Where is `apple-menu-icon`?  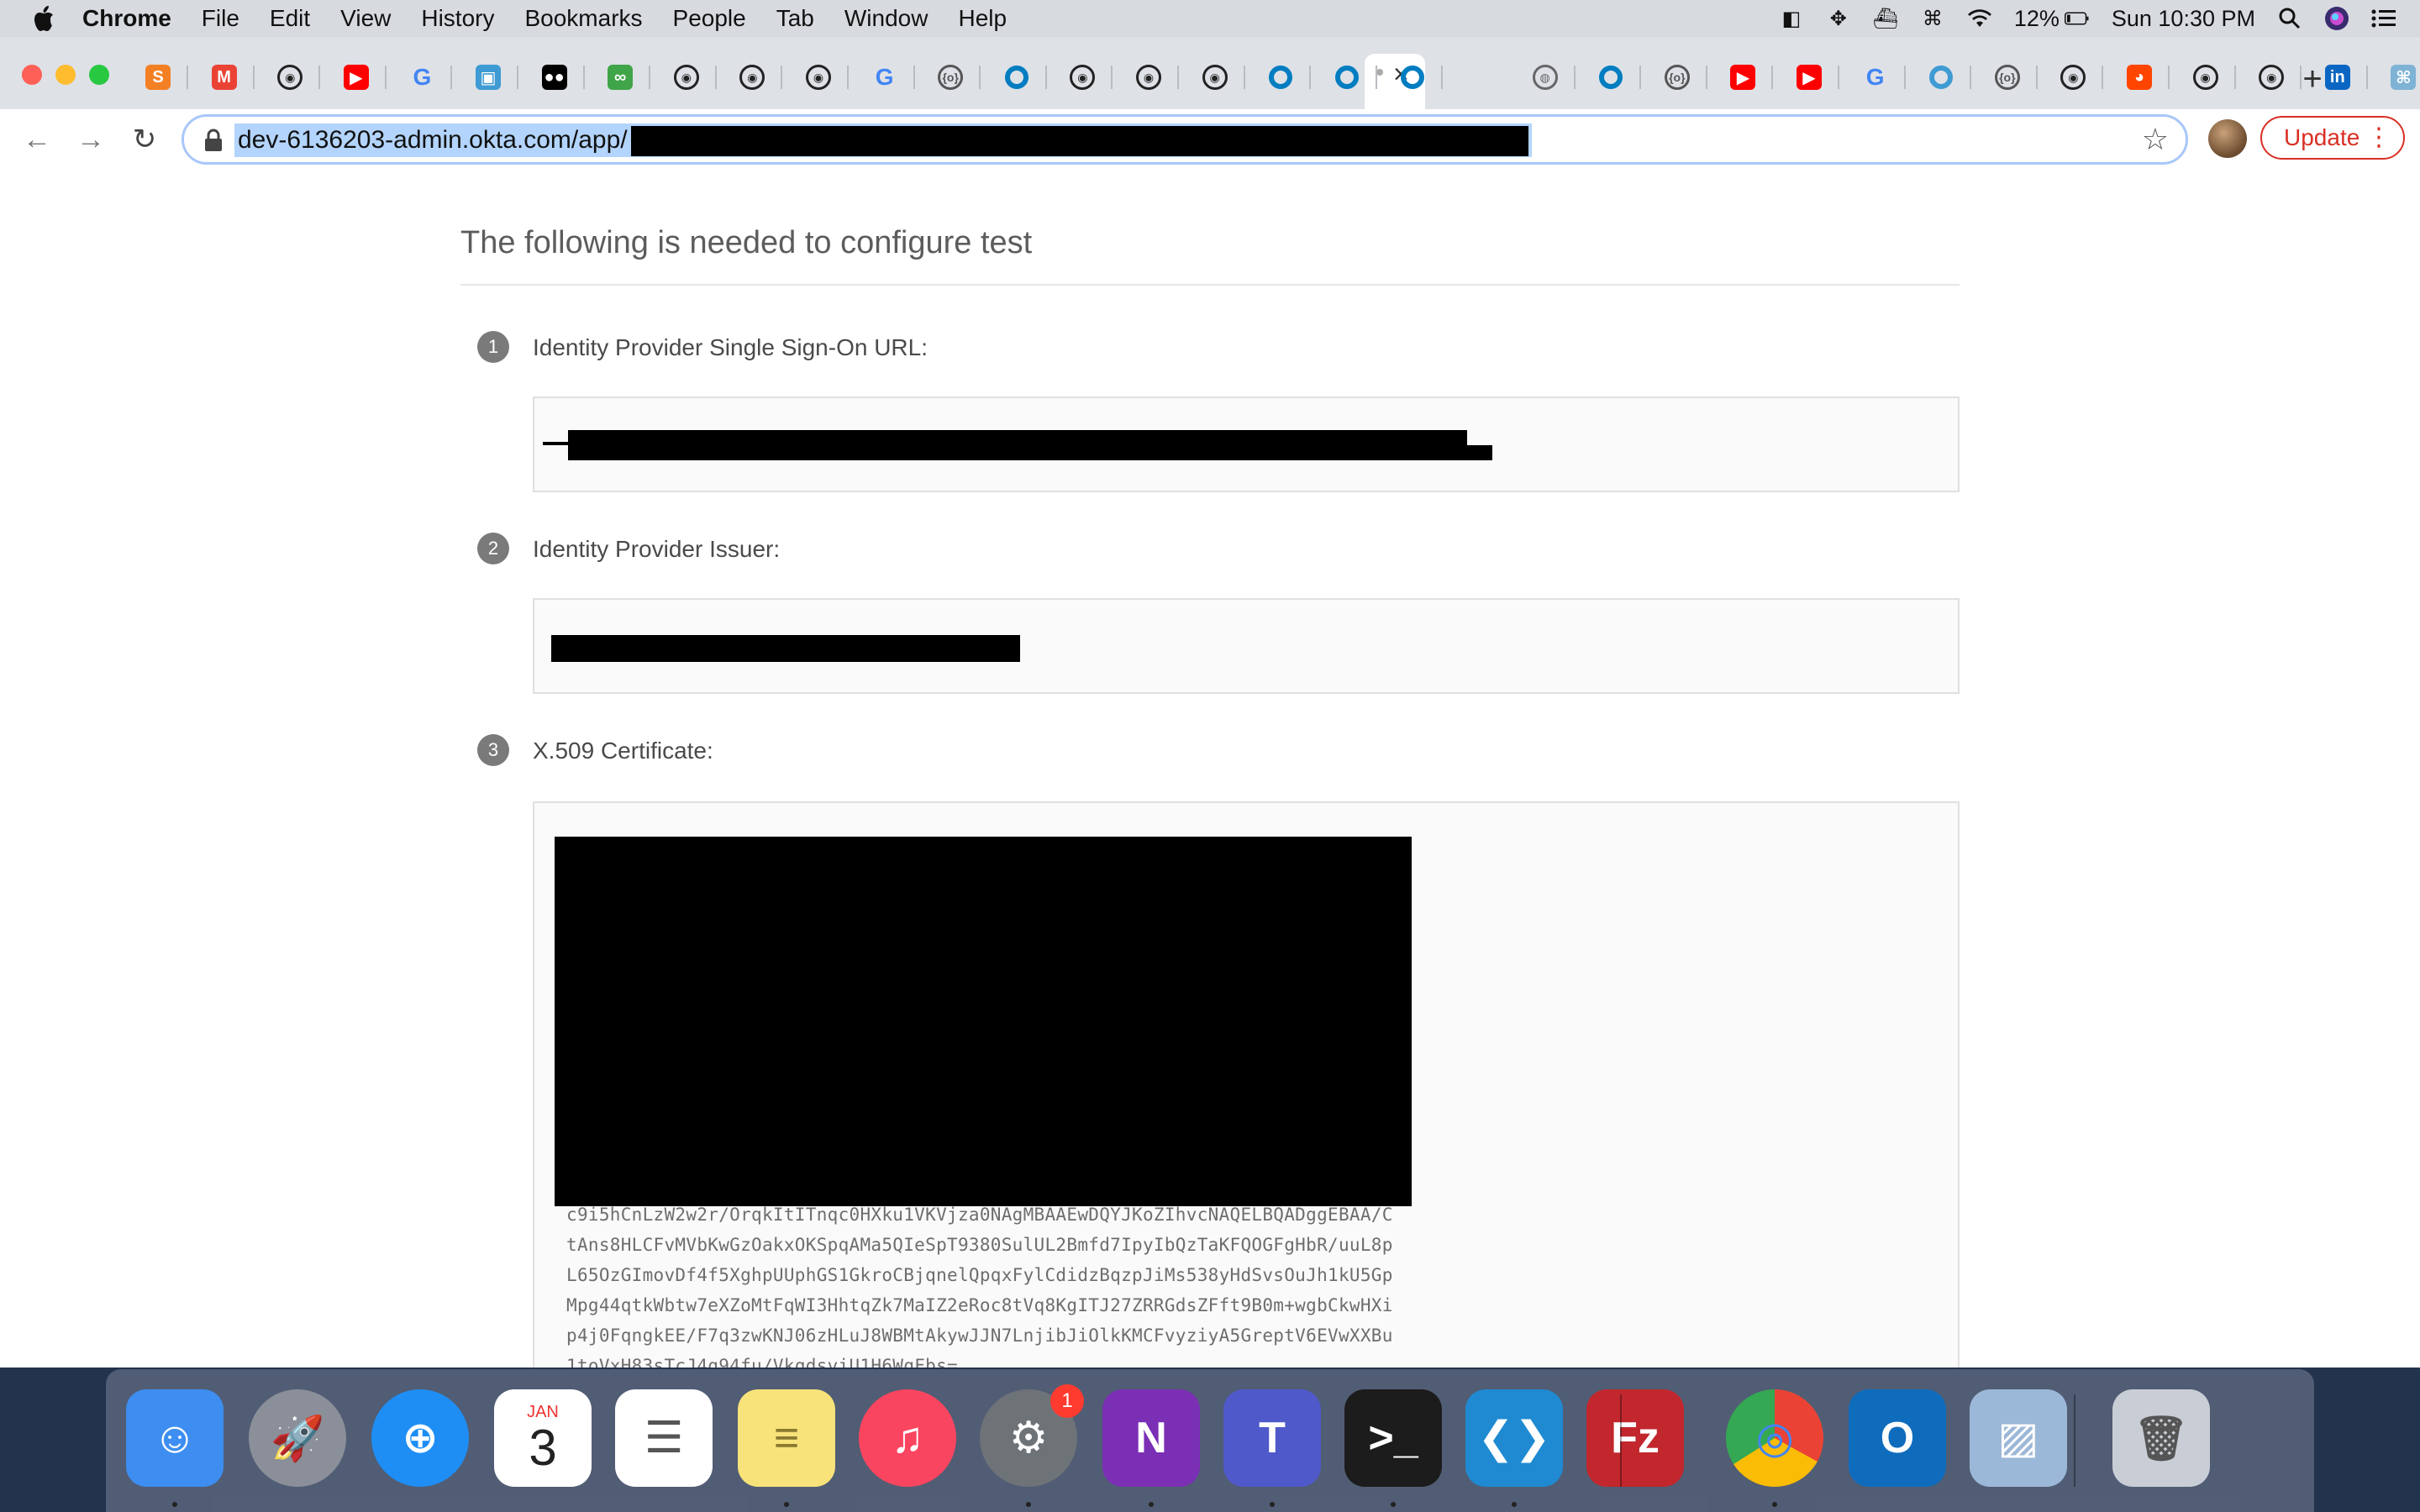 apple-menu-icon is located at coordinates (44, 18).